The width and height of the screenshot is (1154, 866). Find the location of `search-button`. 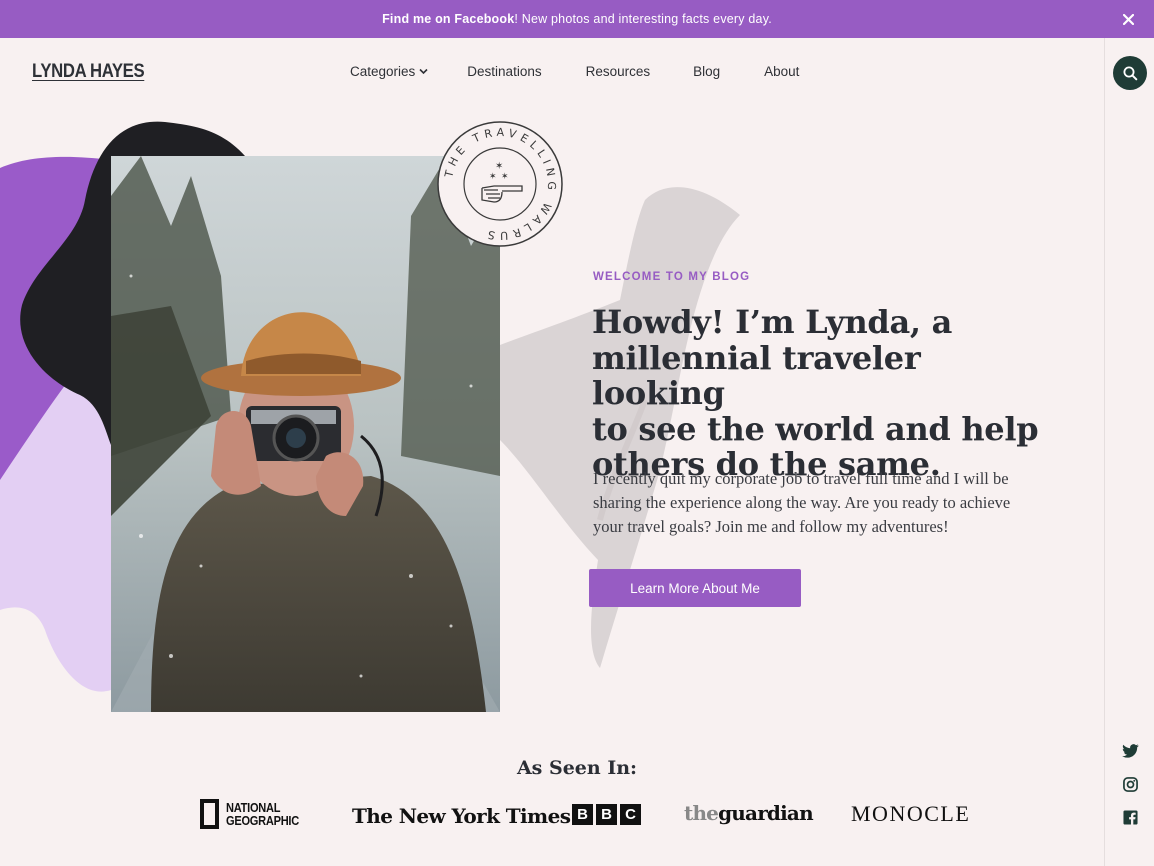

search-button is located at coordinates (1130, 73).